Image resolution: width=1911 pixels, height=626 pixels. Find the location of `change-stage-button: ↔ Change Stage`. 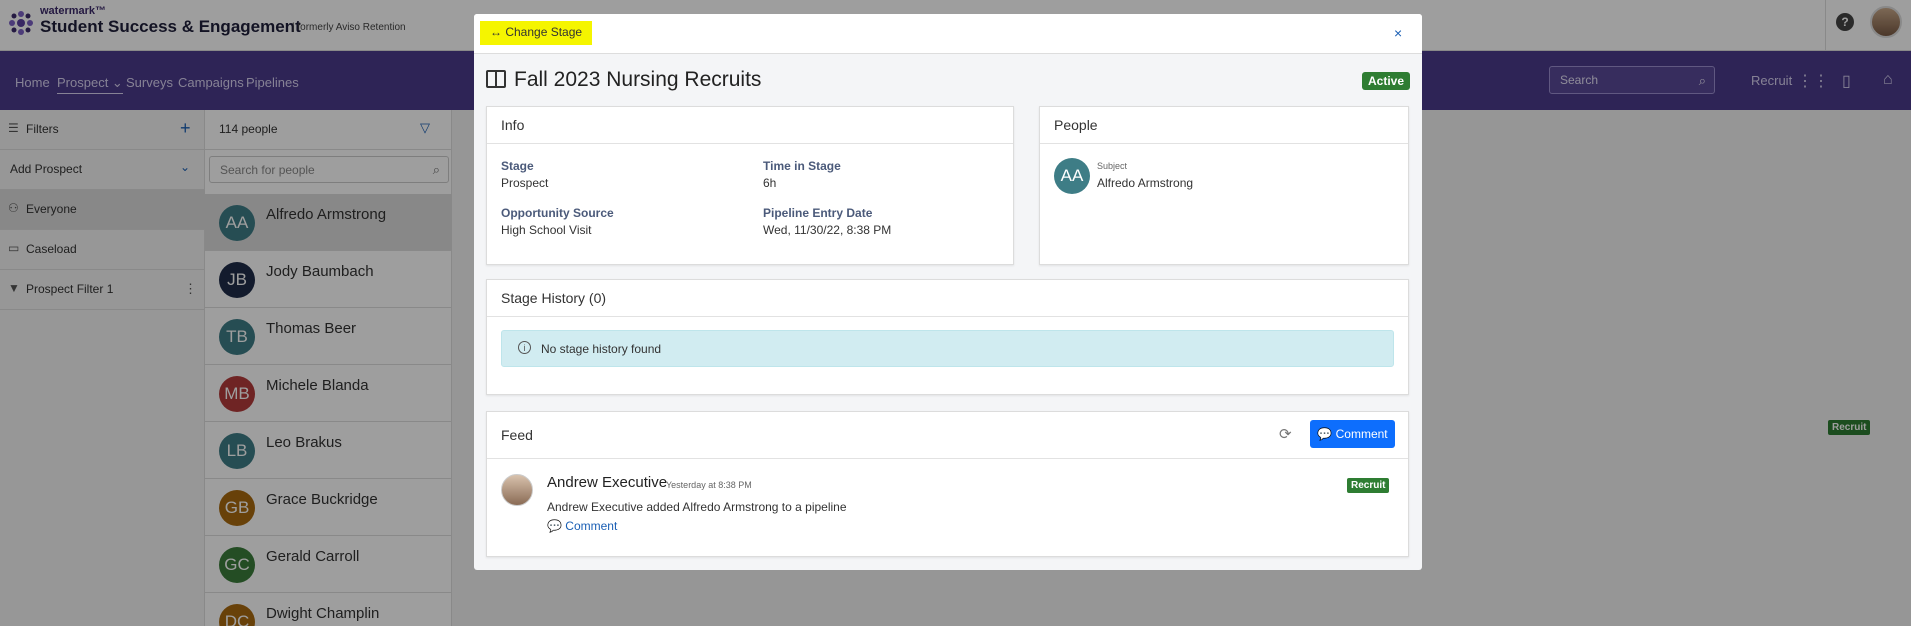

change-stage-button: ↔ Change Stage is located at coordinates (536, 33).